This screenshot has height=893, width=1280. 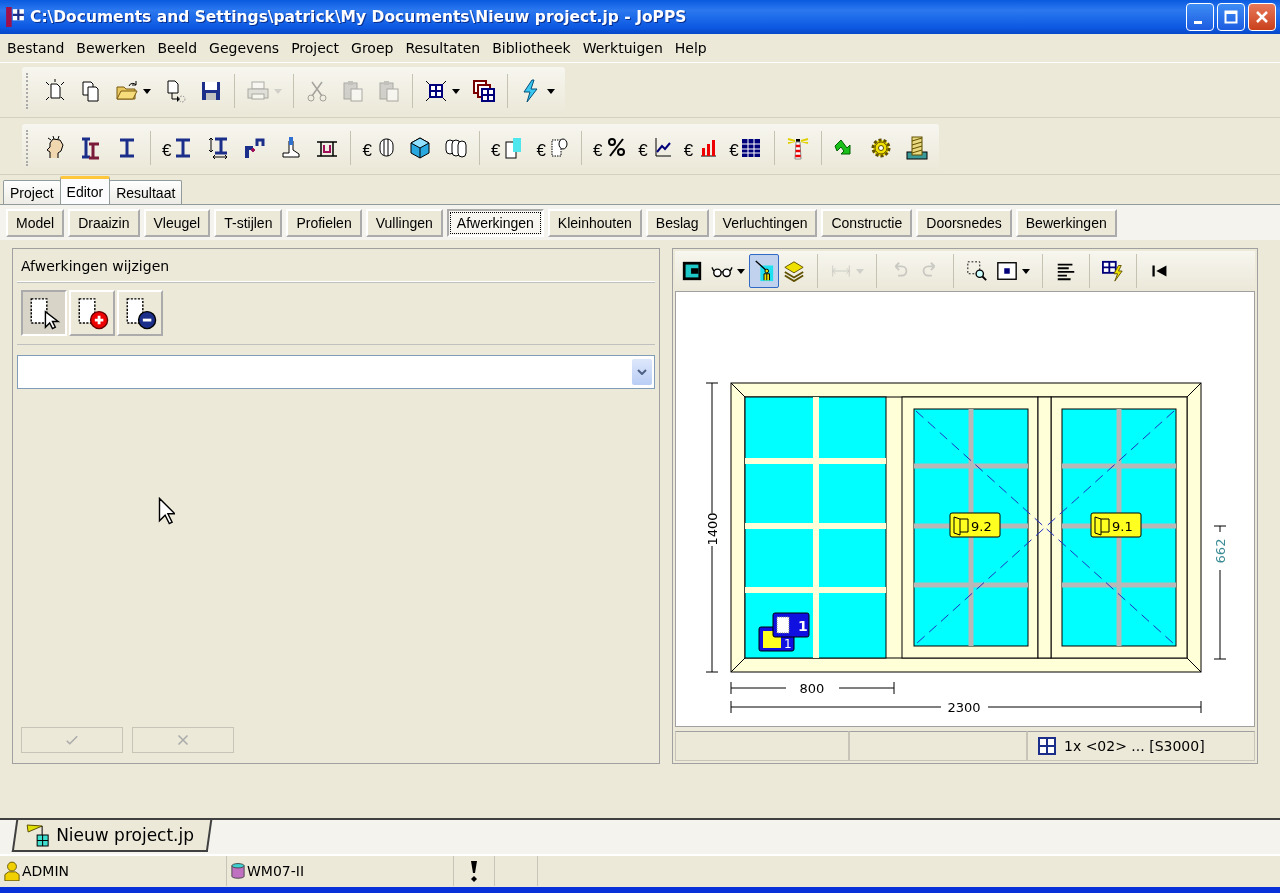 What do you see at coordinates (258, 91) in the screenshot?
I see `printer-icon` at bounding box center [258, 91].